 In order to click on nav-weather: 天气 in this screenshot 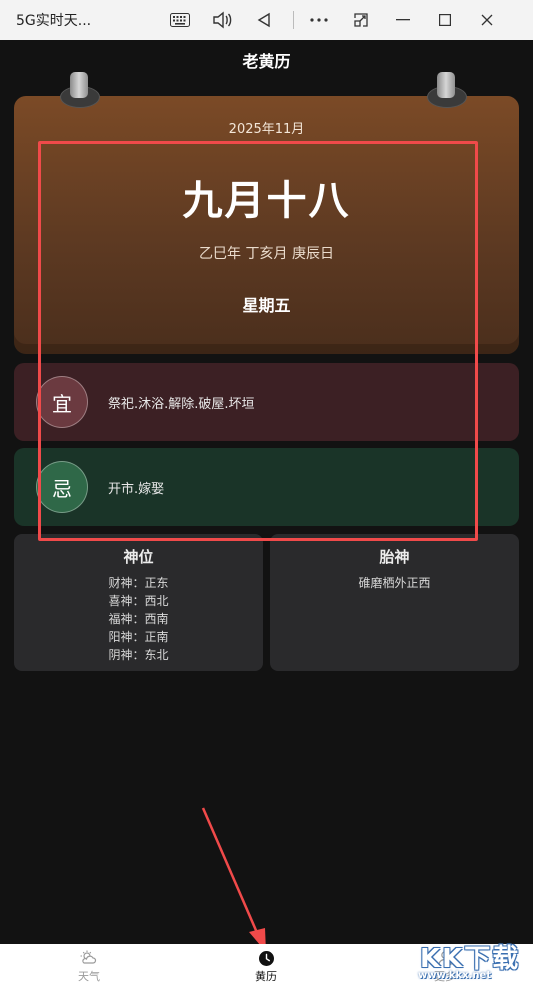, I will do `click(89, 966)`.